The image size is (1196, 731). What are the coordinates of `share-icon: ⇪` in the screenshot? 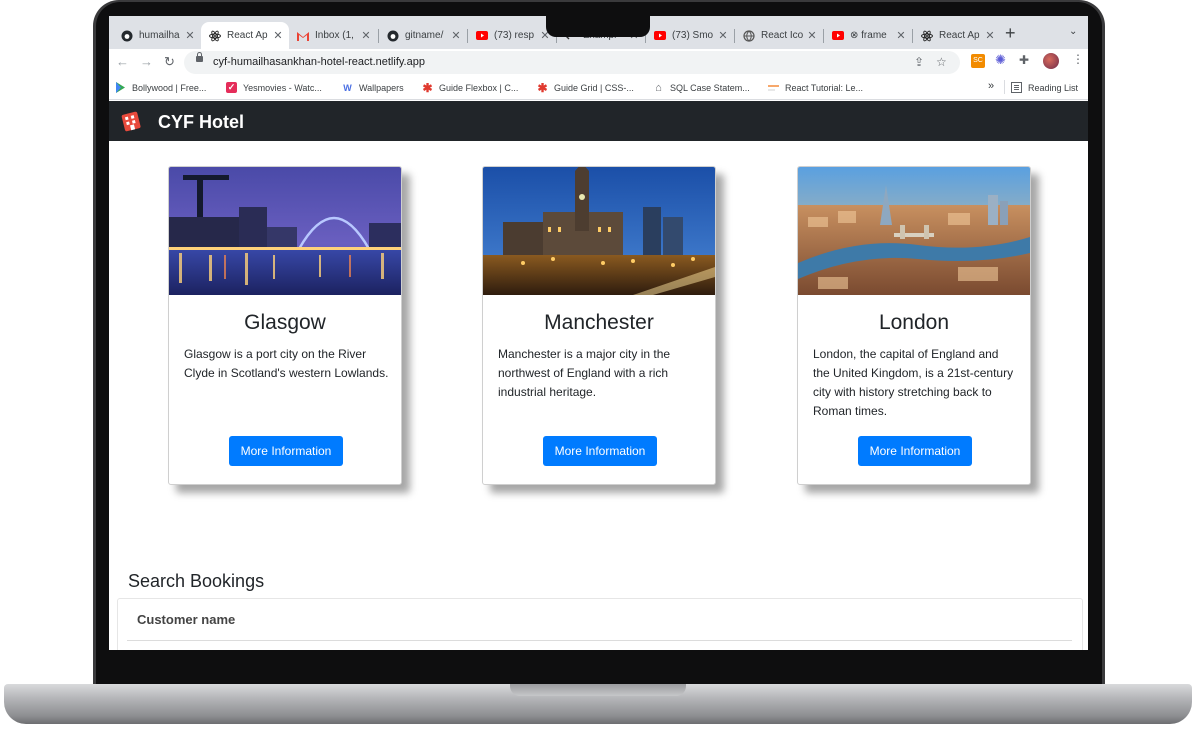 It's located at (919, 62).